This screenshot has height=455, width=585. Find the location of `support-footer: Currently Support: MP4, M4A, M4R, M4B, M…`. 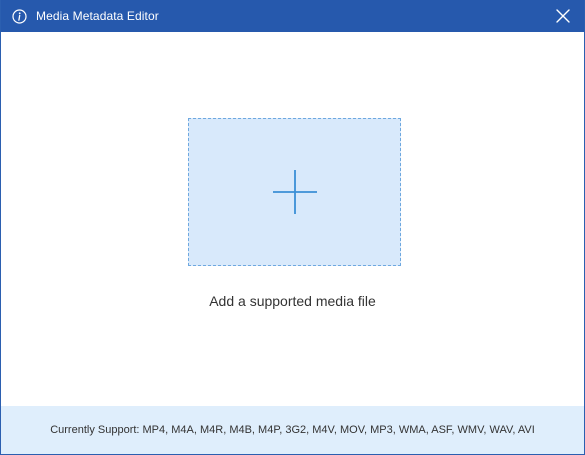

support-footer: Currently Support: MP4, M4A, M4R, M4B, M… is located at coordinates (292, 430).